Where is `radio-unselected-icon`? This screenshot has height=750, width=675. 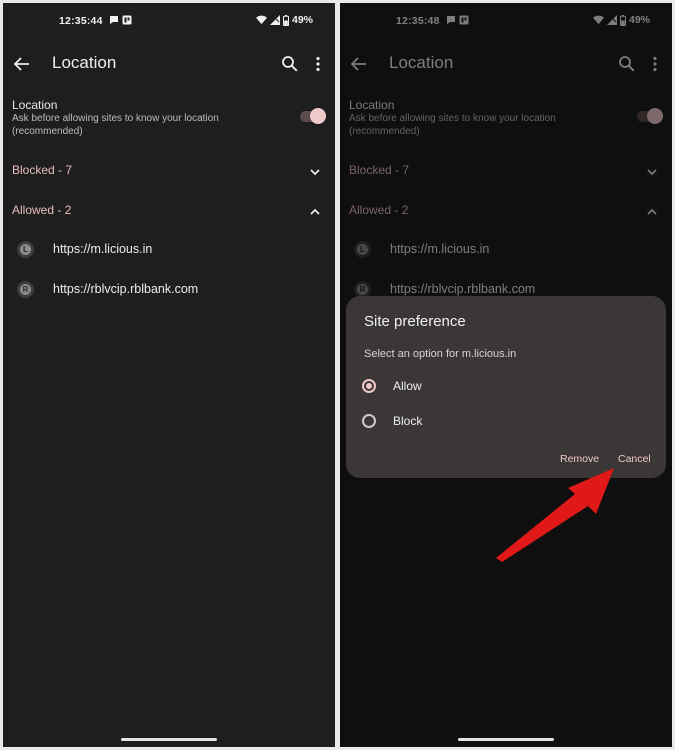 radio-unselected-icon is located at coordinates (369, 421).